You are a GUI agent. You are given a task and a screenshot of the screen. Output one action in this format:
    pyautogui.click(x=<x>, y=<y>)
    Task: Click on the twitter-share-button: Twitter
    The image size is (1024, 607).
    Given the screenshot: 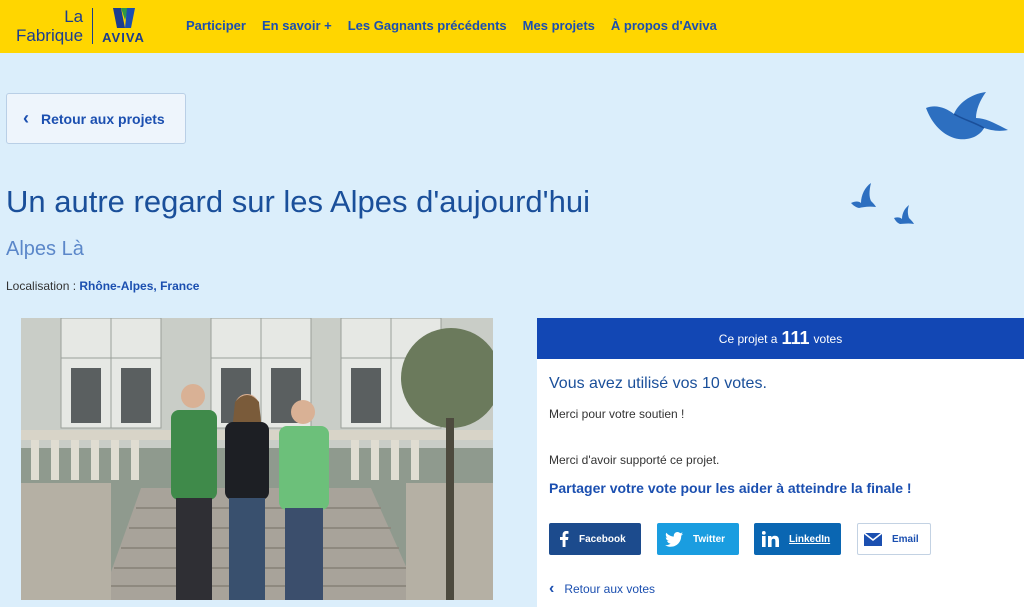 What is the action you would take?
    pyautogui.click(x=698, y=539)
    